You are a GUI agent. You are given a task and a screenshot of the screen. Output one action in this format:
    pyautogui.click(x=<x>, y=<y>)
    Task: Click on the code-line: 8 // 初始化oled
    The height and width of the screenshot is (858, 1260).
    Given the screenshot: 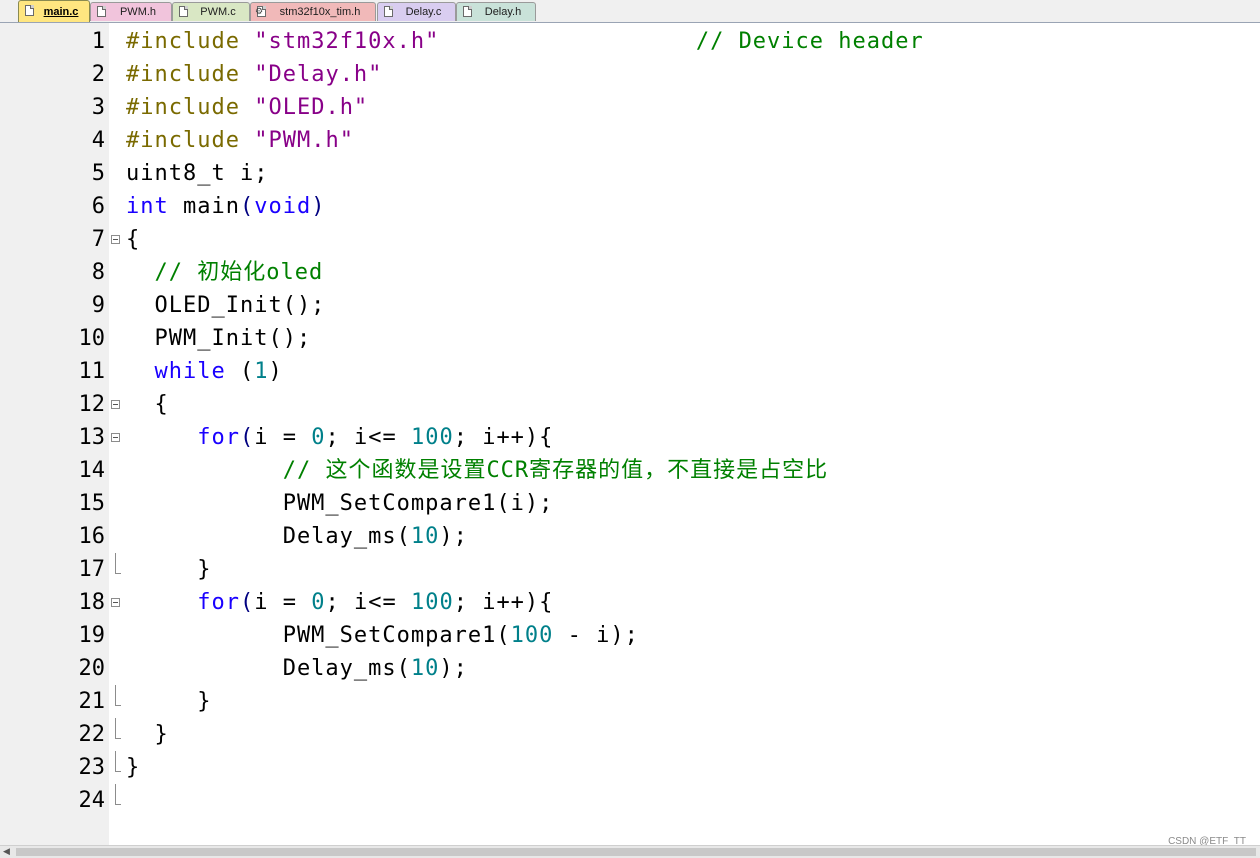 What is the action you would take?
    pyautogui.click(x=630, y=272)
    